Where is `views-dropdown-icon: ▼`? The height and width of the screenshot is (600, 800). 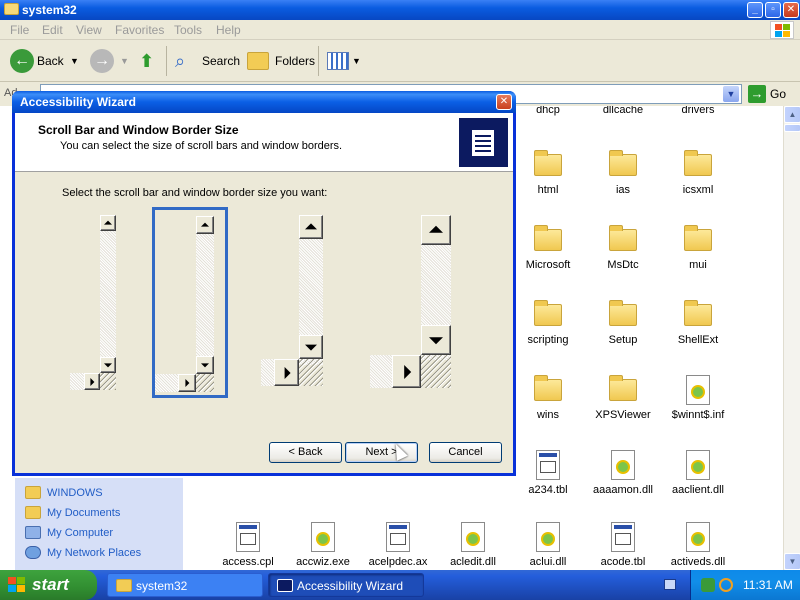 views-dropdown-icon: ▼ is located at coordinates (356, 61).